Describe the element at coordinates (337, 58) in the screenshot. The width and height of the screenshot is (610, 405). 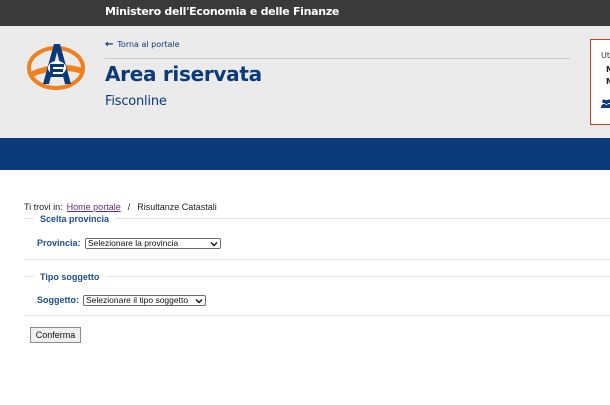
I see `header-divider` at that location.